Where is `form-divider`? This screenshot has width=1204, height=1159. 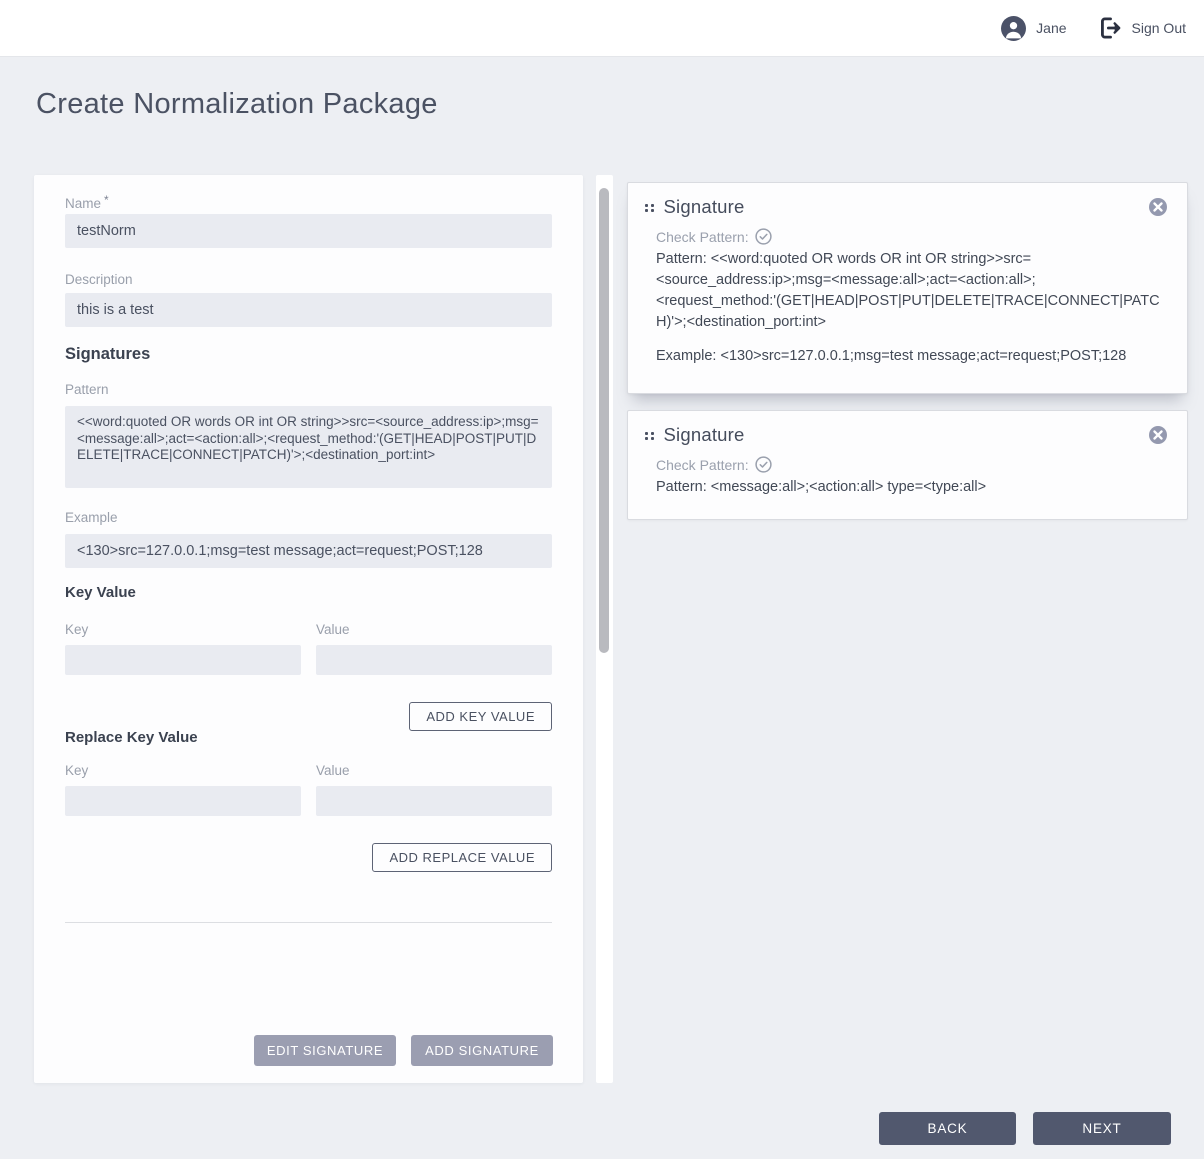
form-divider is located at coordinates (308, 922).